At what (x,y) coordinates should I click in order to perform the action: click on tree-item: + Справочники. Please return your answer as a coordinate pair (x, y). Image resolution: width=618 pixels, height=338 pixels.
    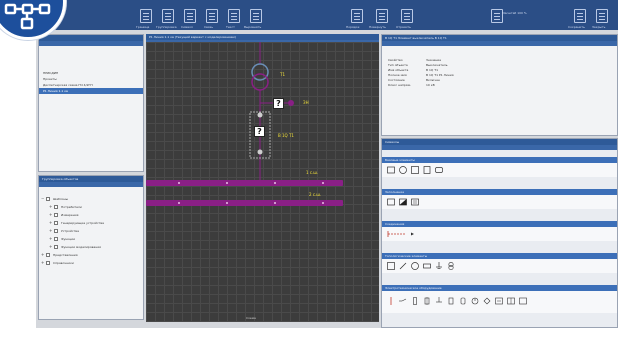
    Looking at the image, I should click on (91, 263).